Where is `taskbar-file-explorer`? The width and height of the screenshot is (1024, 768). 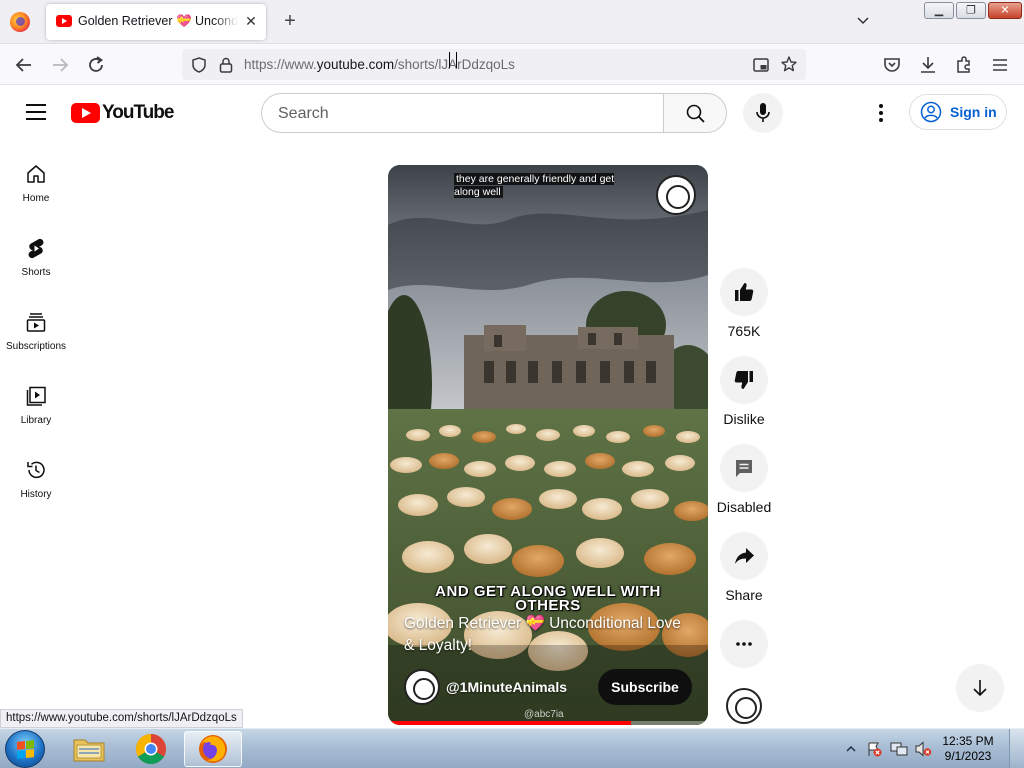
taskbar-file-explorer is located at coordinates (89, 749).